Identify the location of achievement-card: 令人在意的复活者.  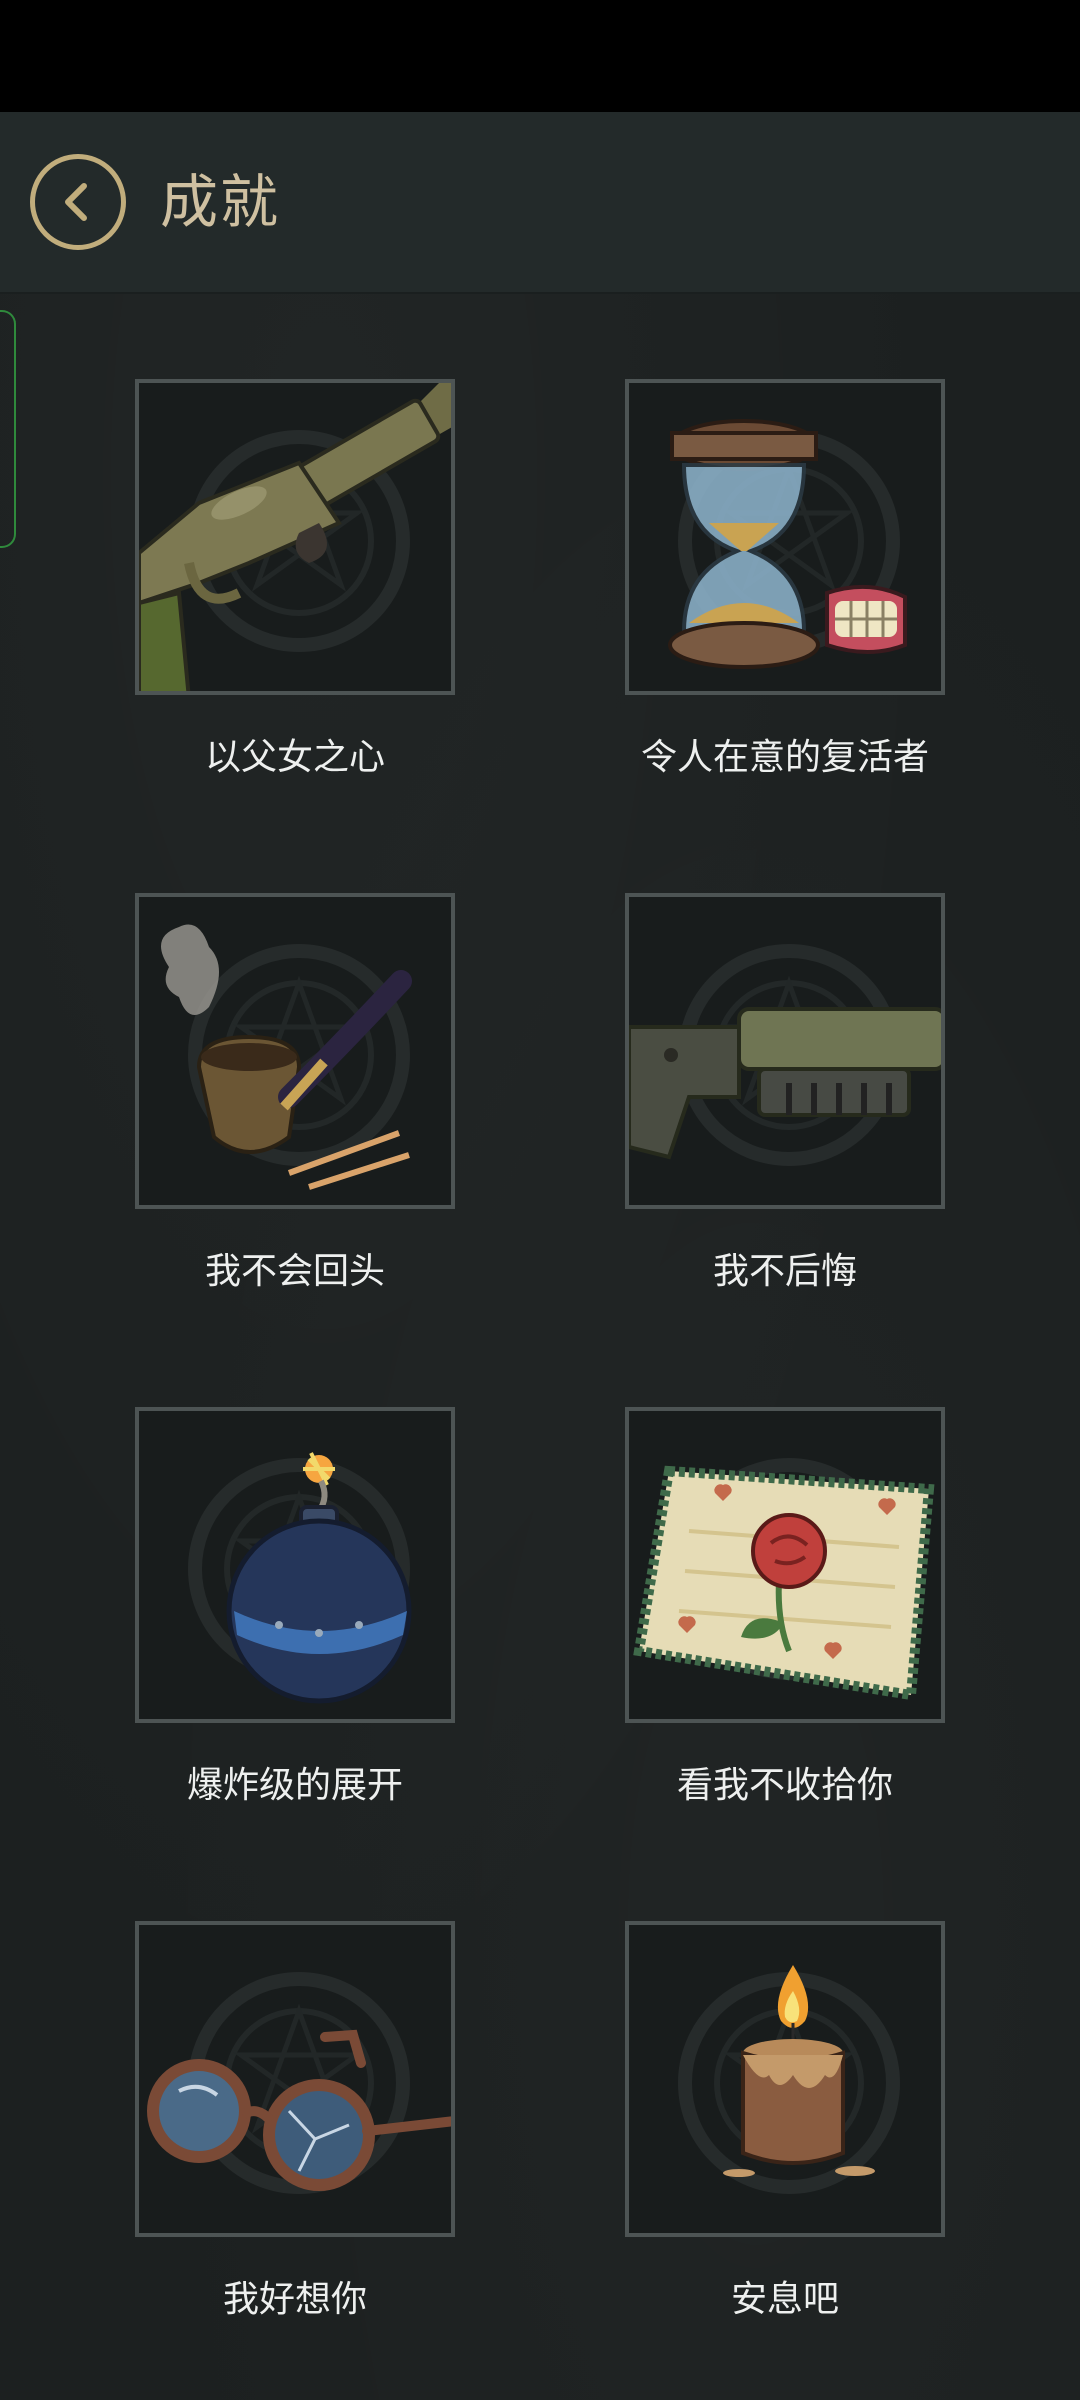
(785, 580).